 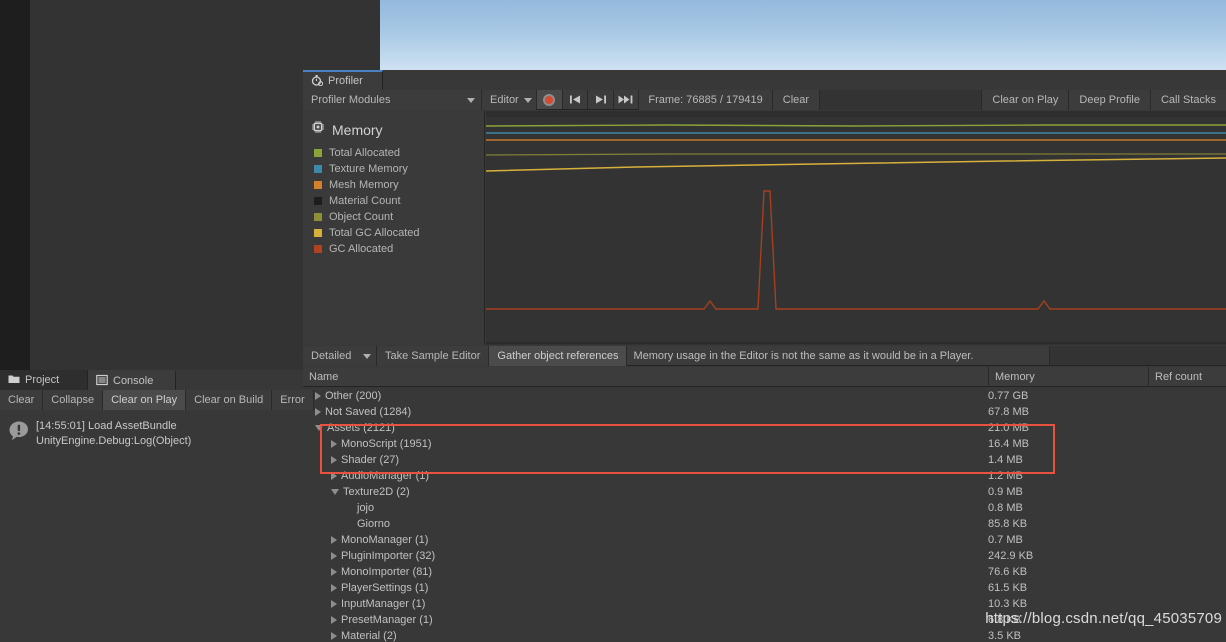 What do you see at coordinates (1068, 377) in the screenshot?
I see `column-header-memory: Memory` at bounding box center [1068, 377].